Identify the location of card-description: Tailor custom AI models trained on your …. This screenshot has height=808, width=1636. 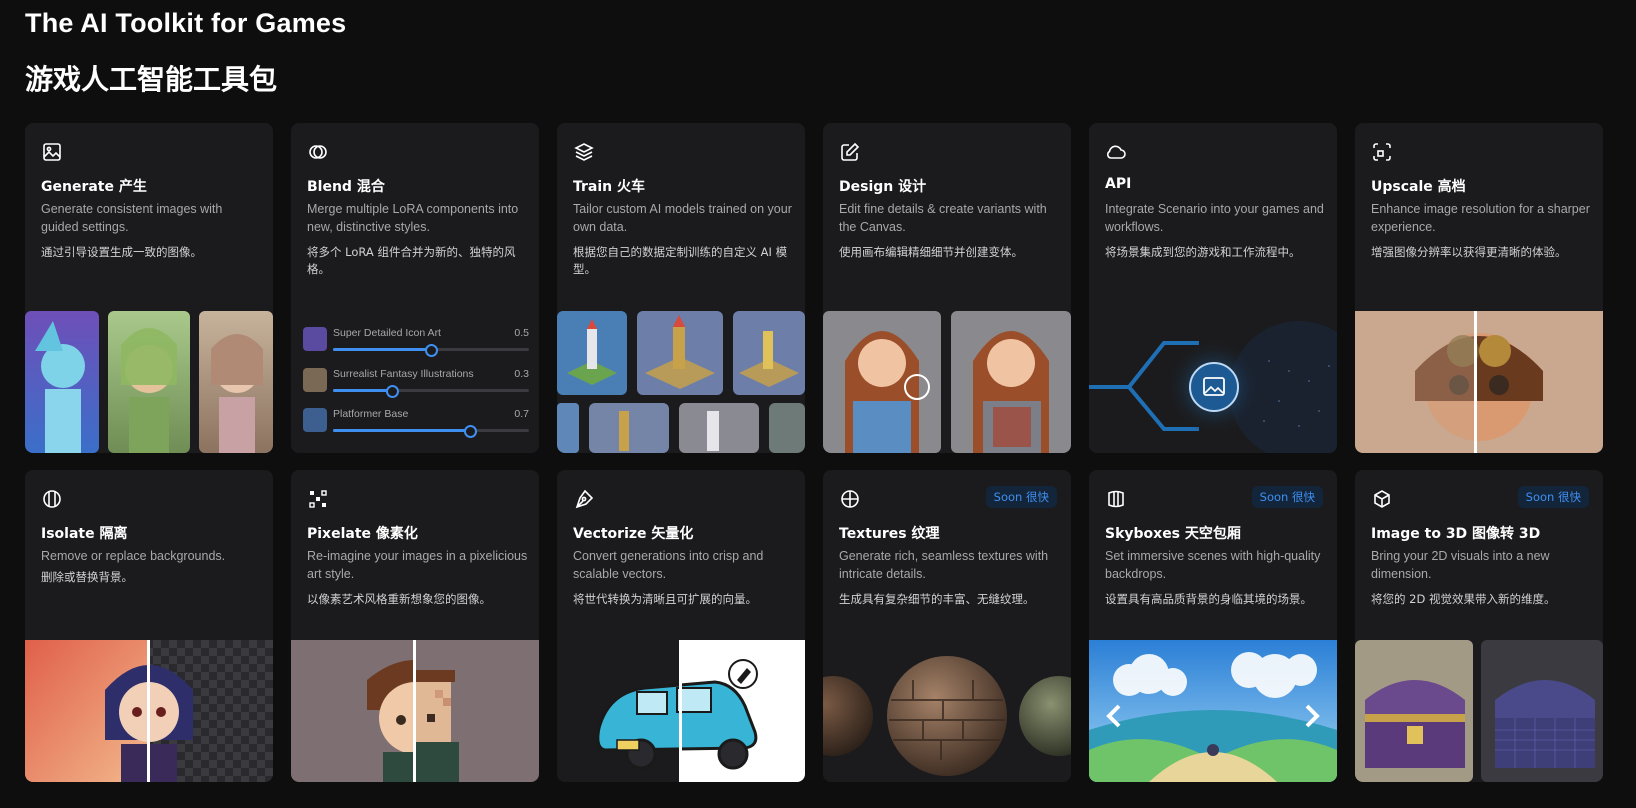
(682, 218).